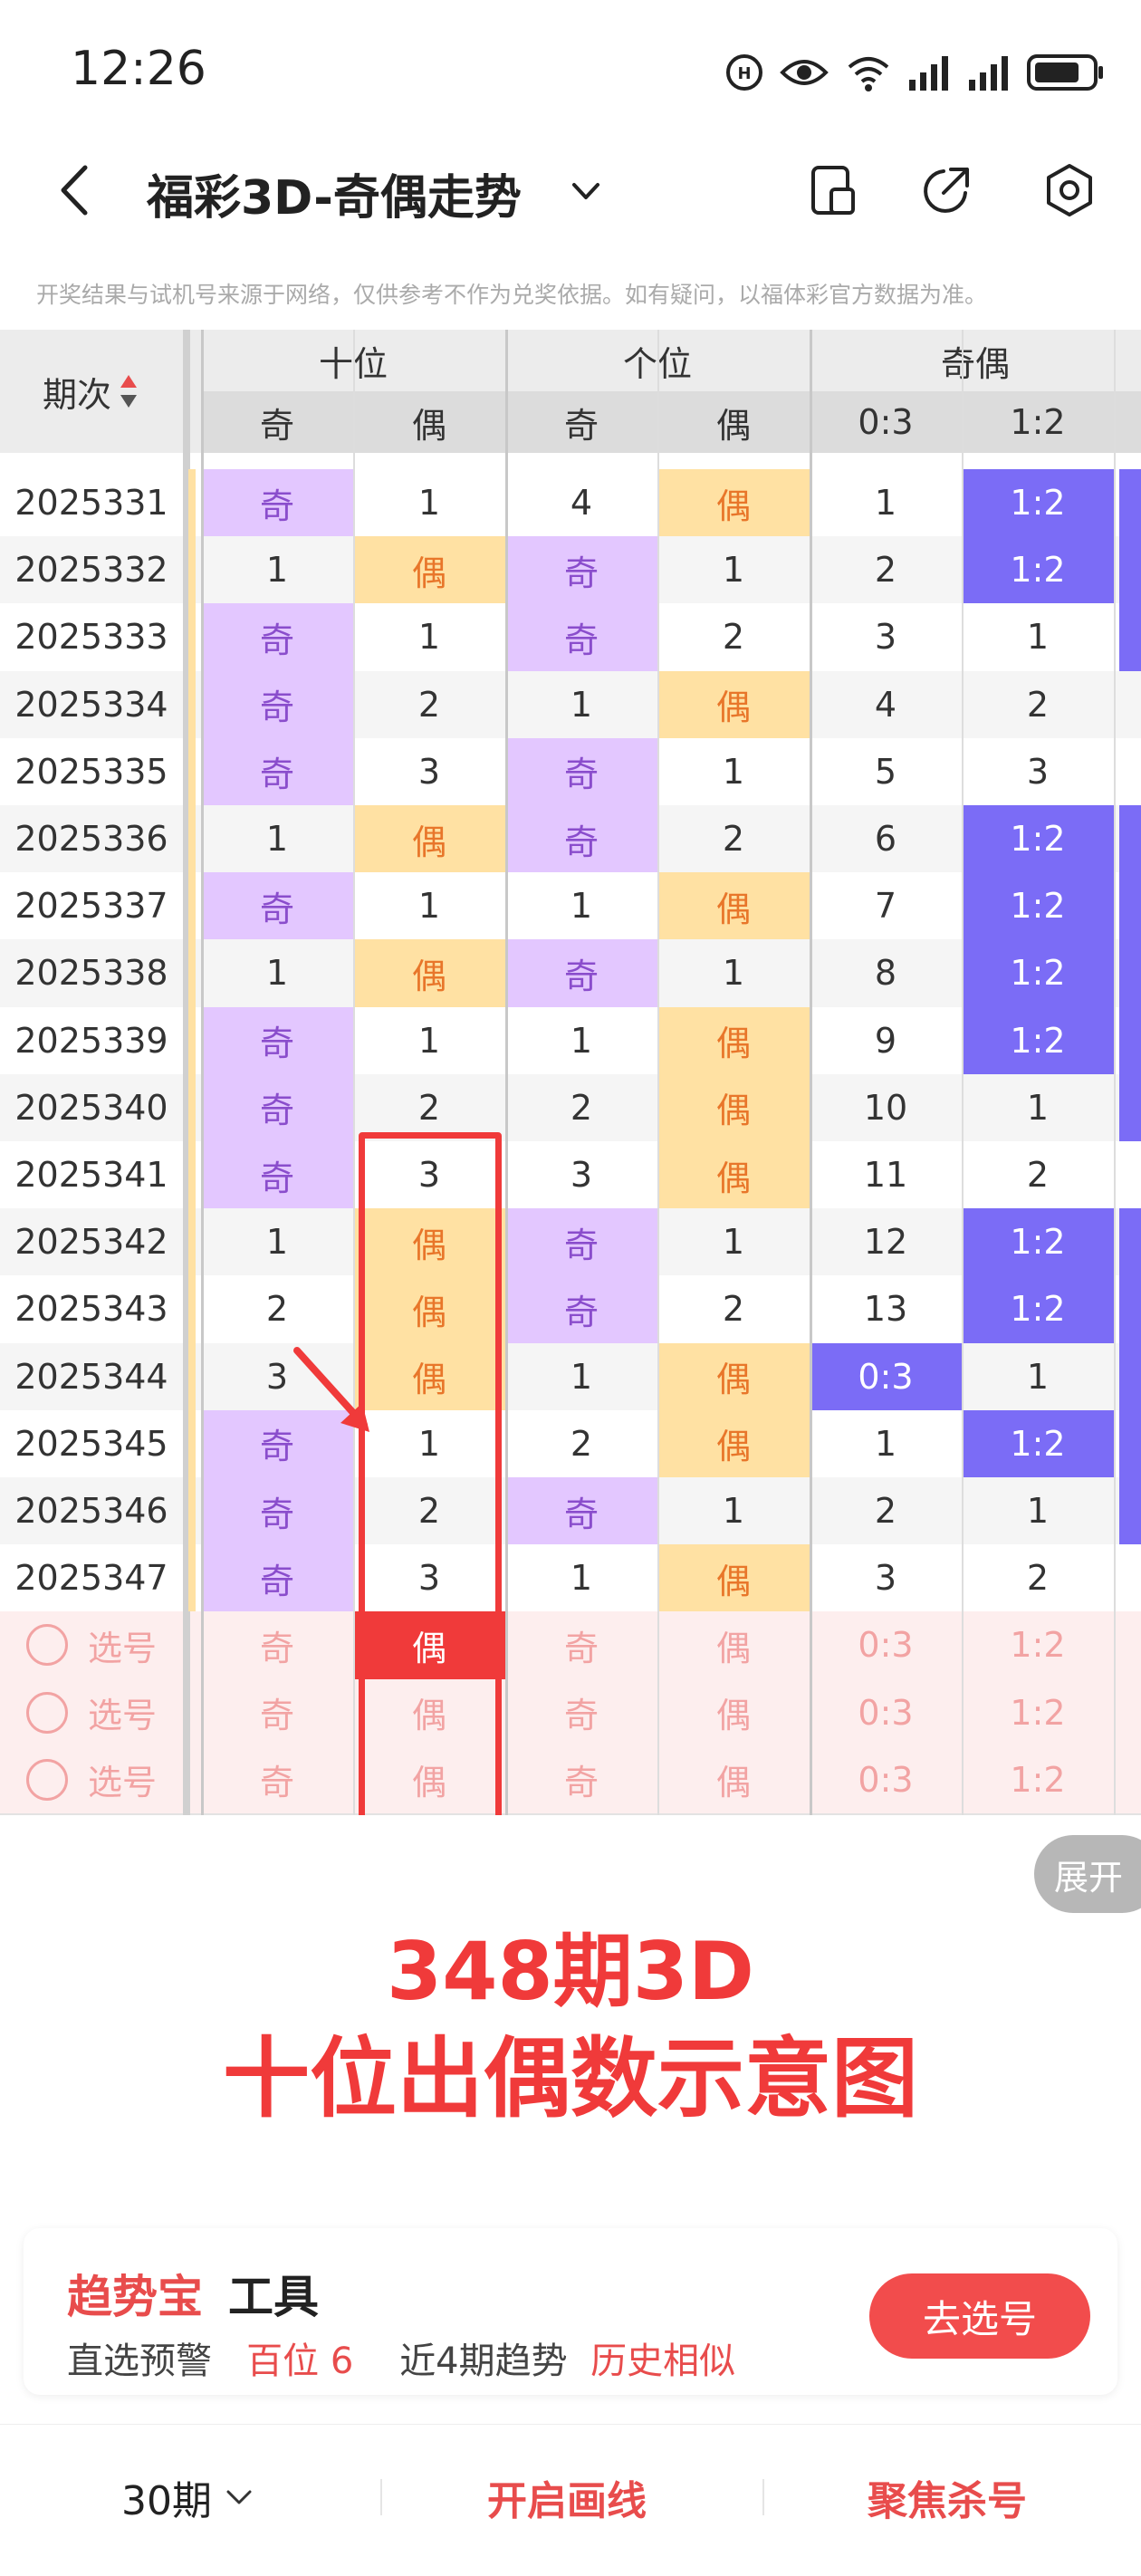 The width and height of the screenshot is (1141, 2576). What do you see at coordinates (886, 1242) in the screenshot?
I see `table-cell: 12` at bounding box center [886, 1242].